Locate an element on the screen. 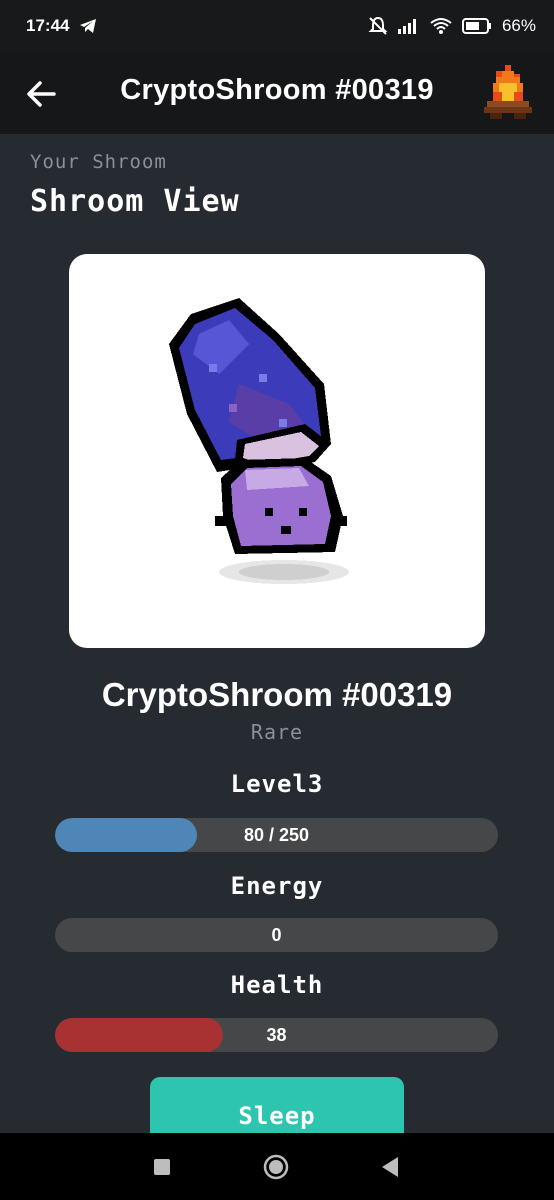  shroom-name: CryptoShroom #00319 is located at coordinates (277, 694).